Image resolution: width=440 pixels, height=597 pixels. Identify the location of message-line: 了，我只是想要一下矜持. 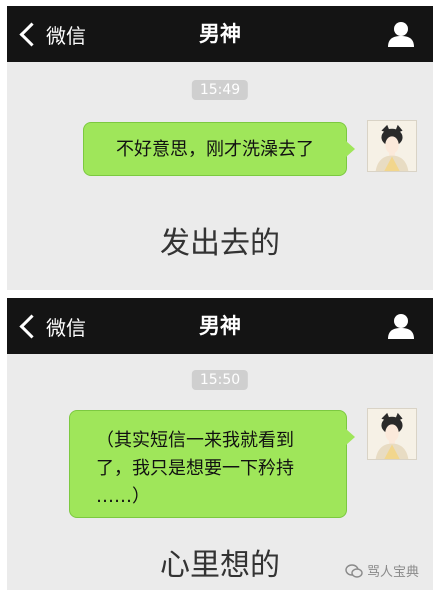
(195, 468).